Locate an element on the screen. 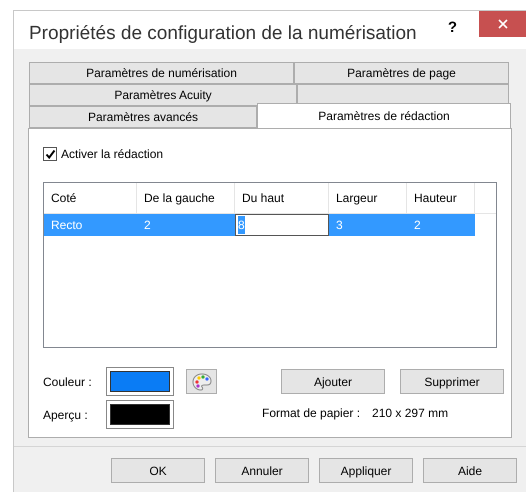 This screenshot has width=526, height=499. paper-format-value: 210 x 297 mm is located at coordinates (410, 413).